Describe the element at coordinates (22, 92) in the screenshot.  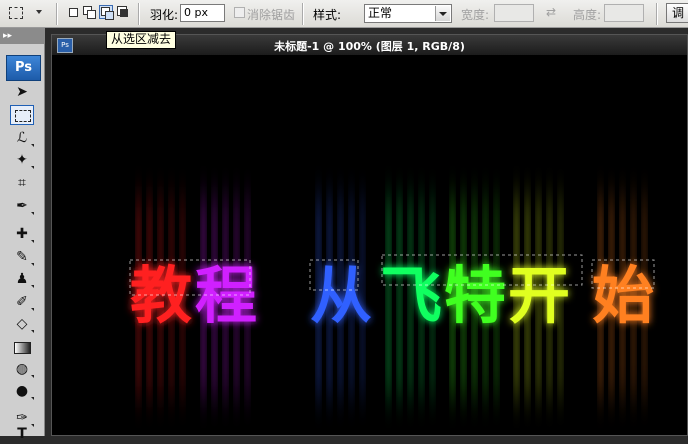
I see `move-tool-icon: ➤` at that location.